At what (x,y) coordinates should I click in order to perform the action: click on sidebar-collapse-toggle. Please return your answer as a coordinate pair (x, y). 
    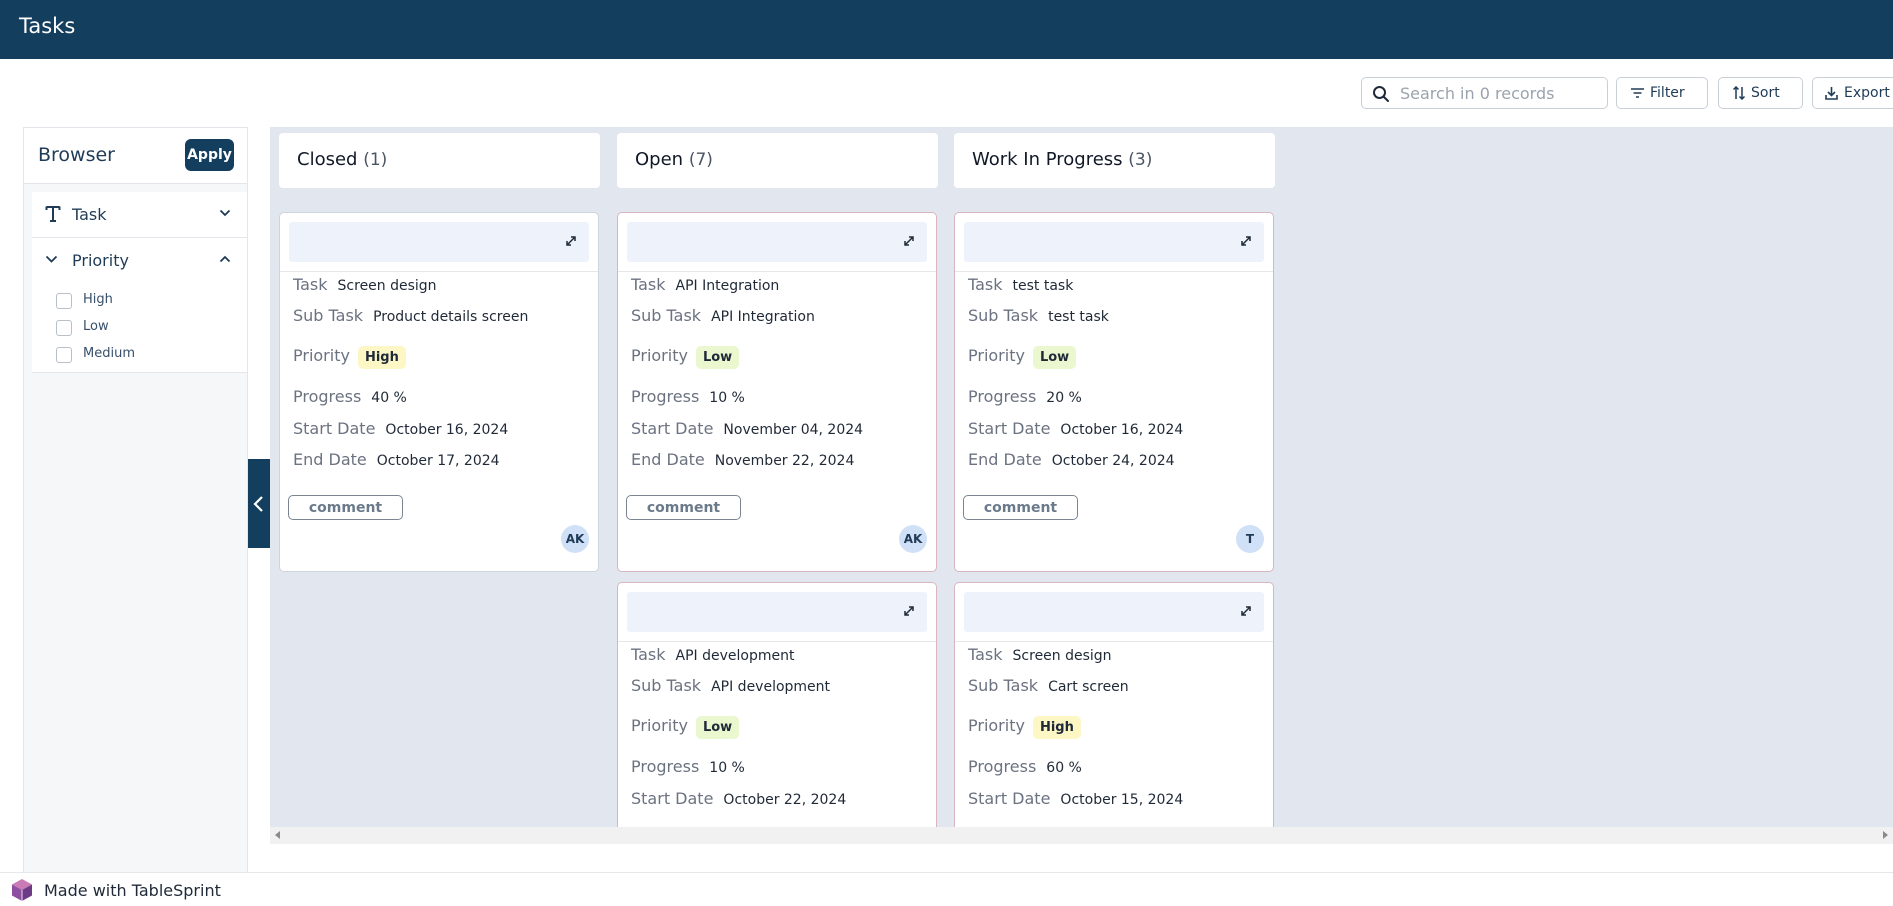
    Looking at the image, I should click on (259, 503).